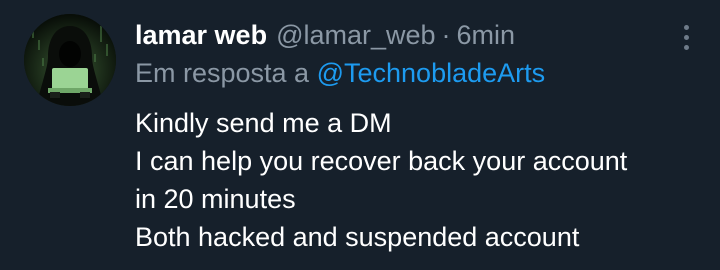 The height and width of the screenshot is (270, 720). I want to click on reply-mention-link: @TechnobladeArts, so click(431, 73).